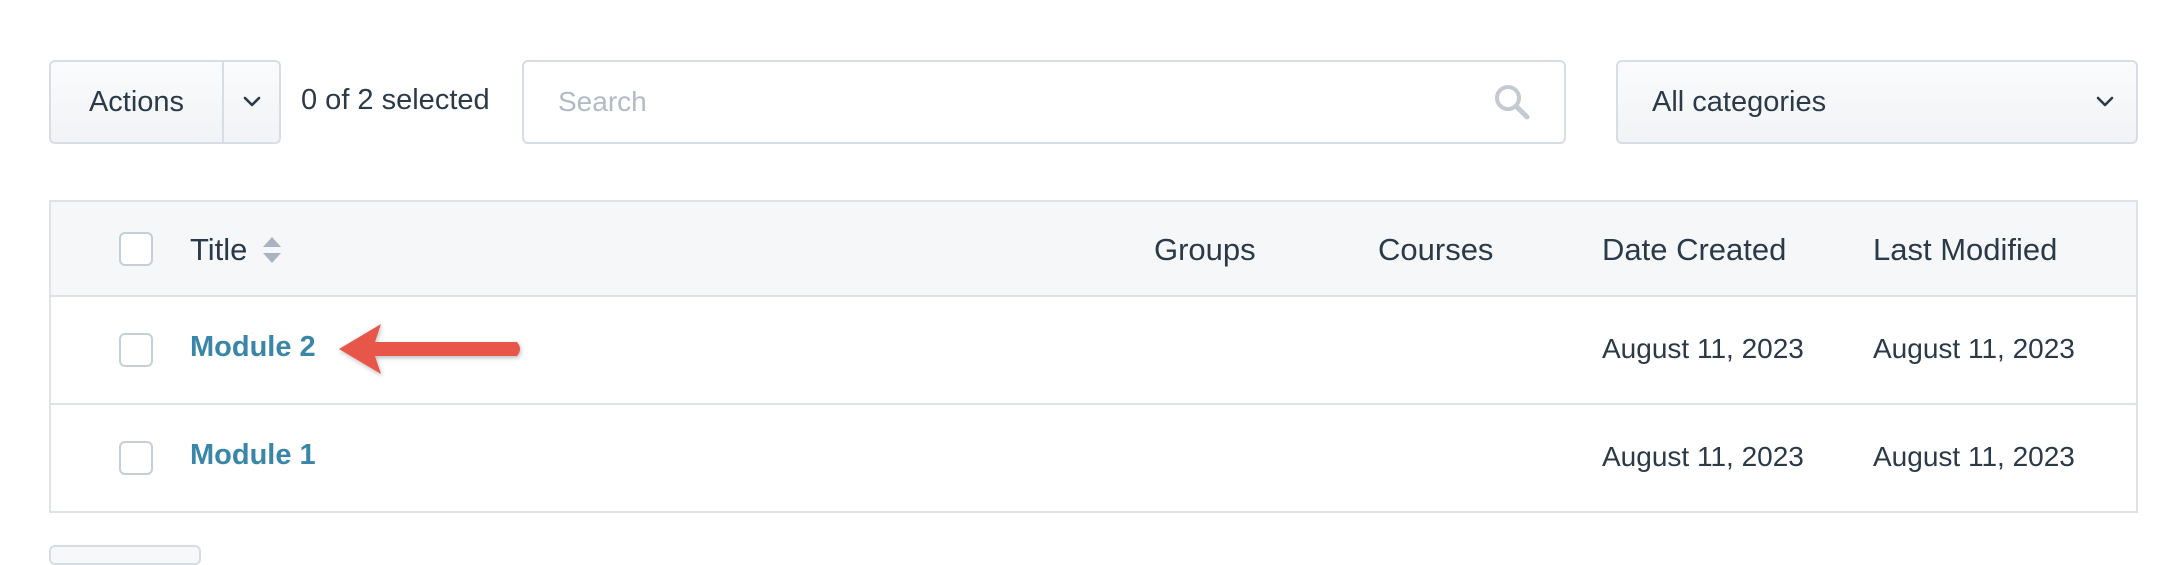 The width and height of the screenshot is (2182, 565). I want to click on actions-label: Actions, so click(136, 101).